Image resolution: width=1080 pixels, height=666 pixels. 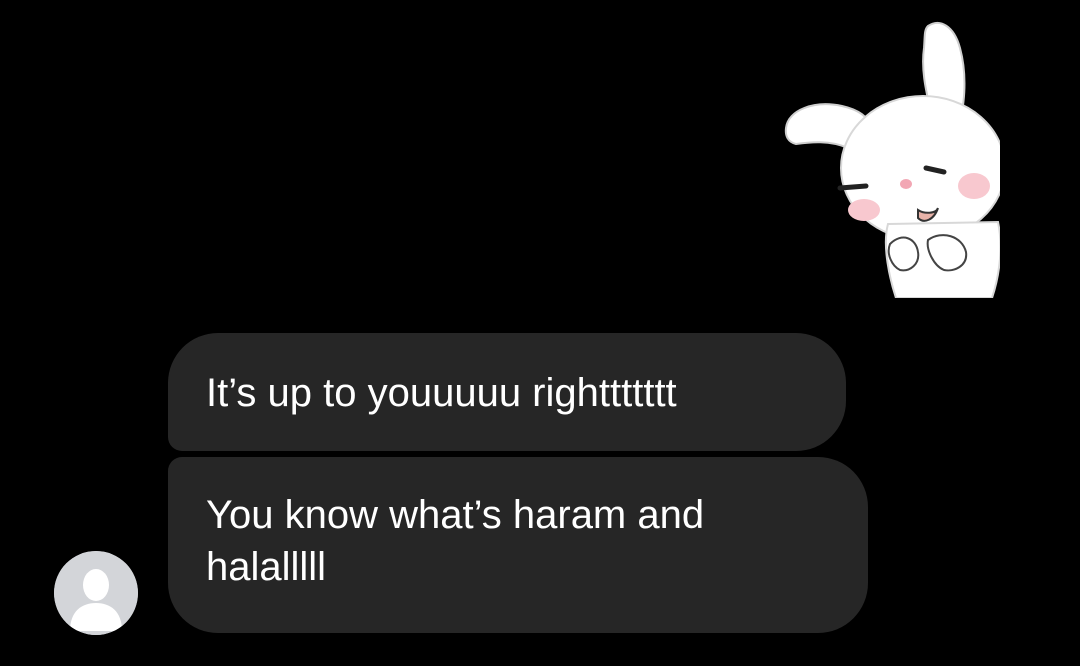 What do you see at coordinates (441, 393) in the screenshot?
I see `message-text: It’s up to youuuuu righttttttt` at bounding box center [441, 393].